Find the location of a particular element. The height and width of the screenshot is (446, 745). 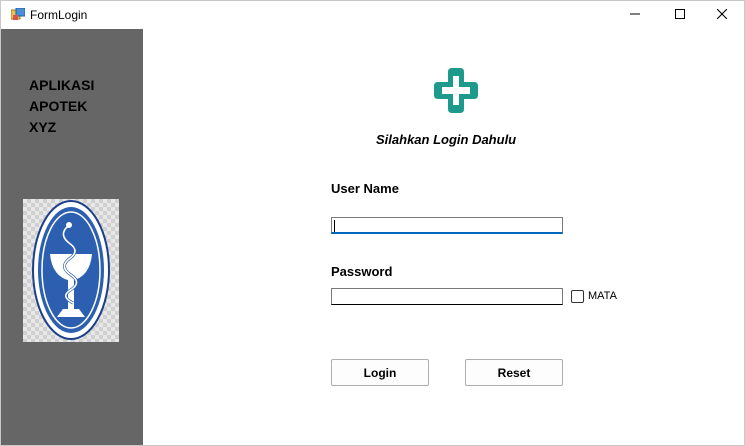

pharmacy-logo is located at coordinates (71, 270).